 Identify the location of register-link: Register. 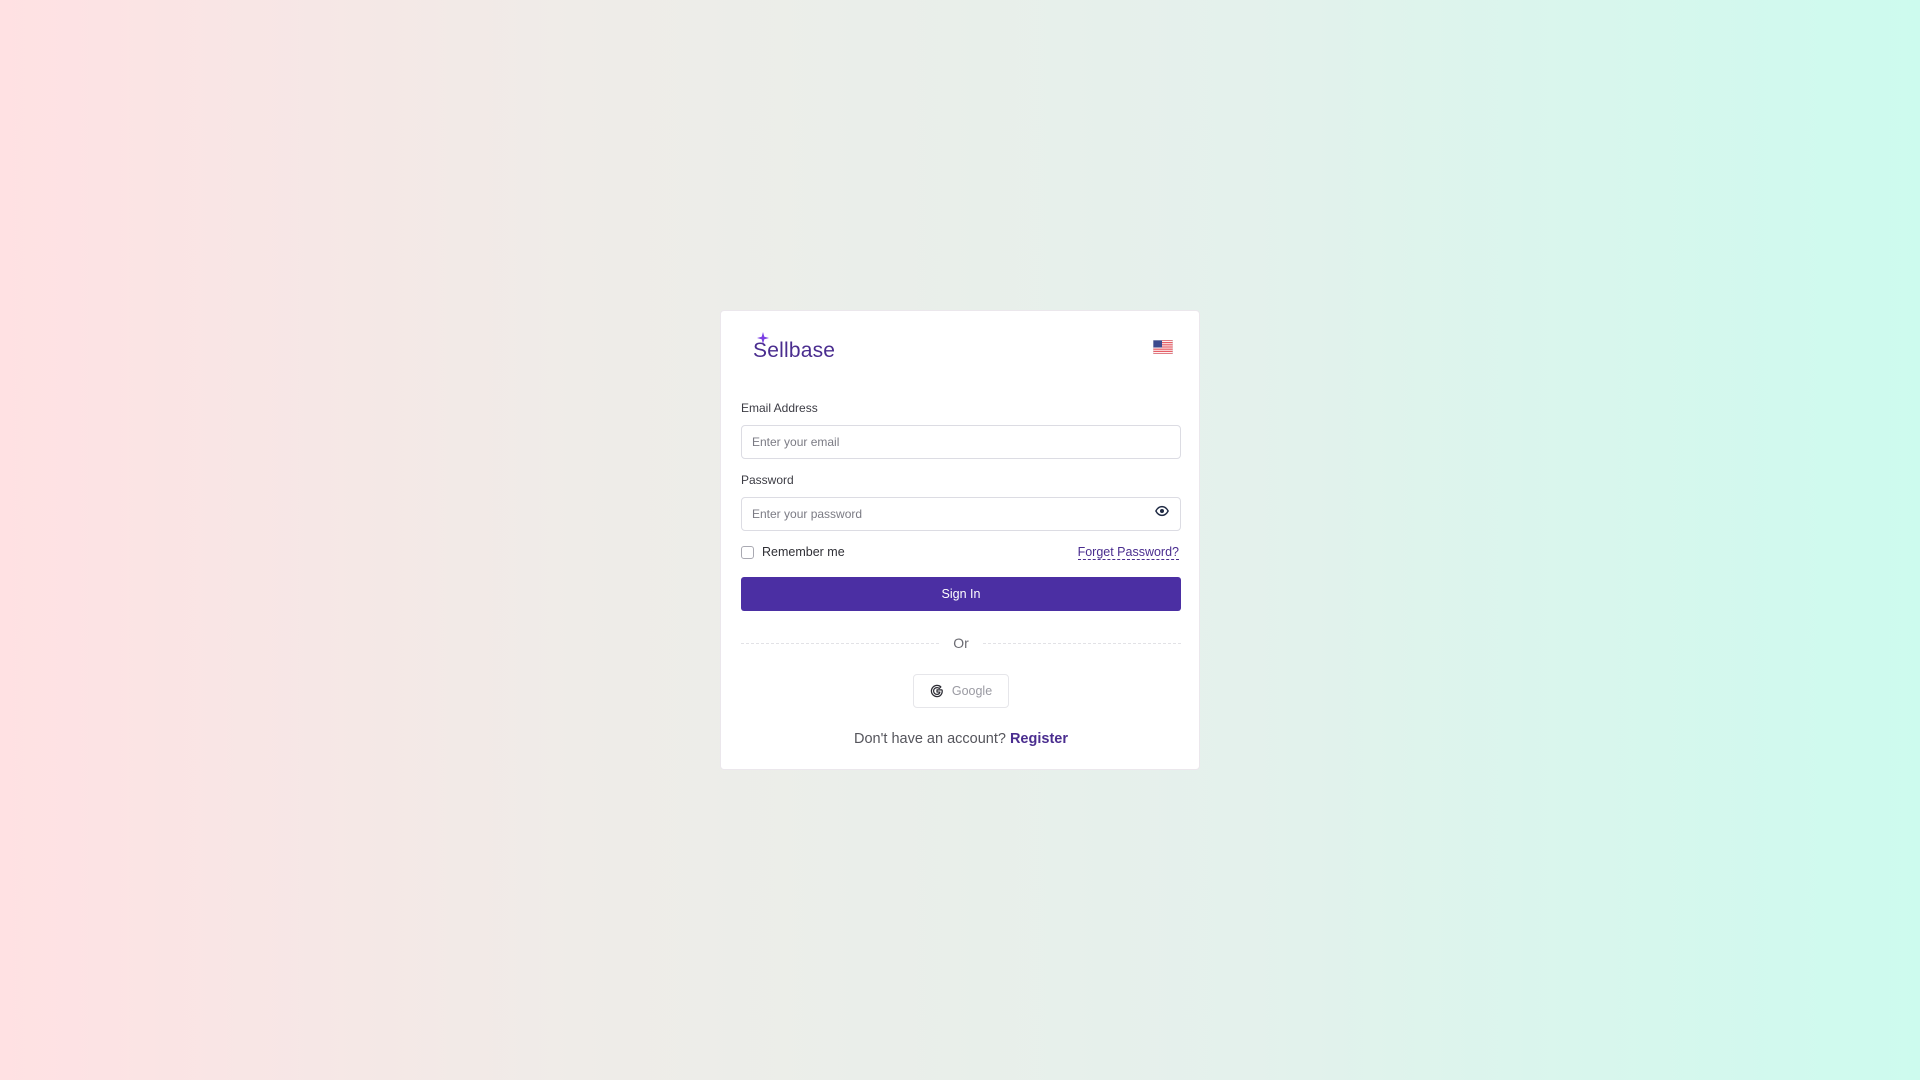
(1039, 739).